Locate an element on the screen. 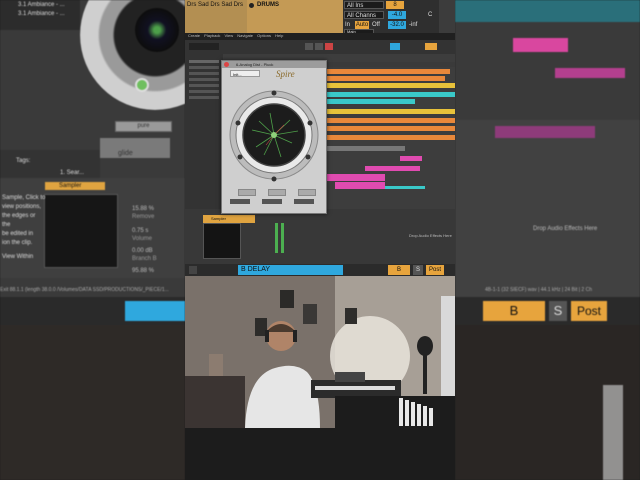 This screenshot has width=640, height=480. device-title-bar: B DELAY B S Post is located at coordinates (320, 270).